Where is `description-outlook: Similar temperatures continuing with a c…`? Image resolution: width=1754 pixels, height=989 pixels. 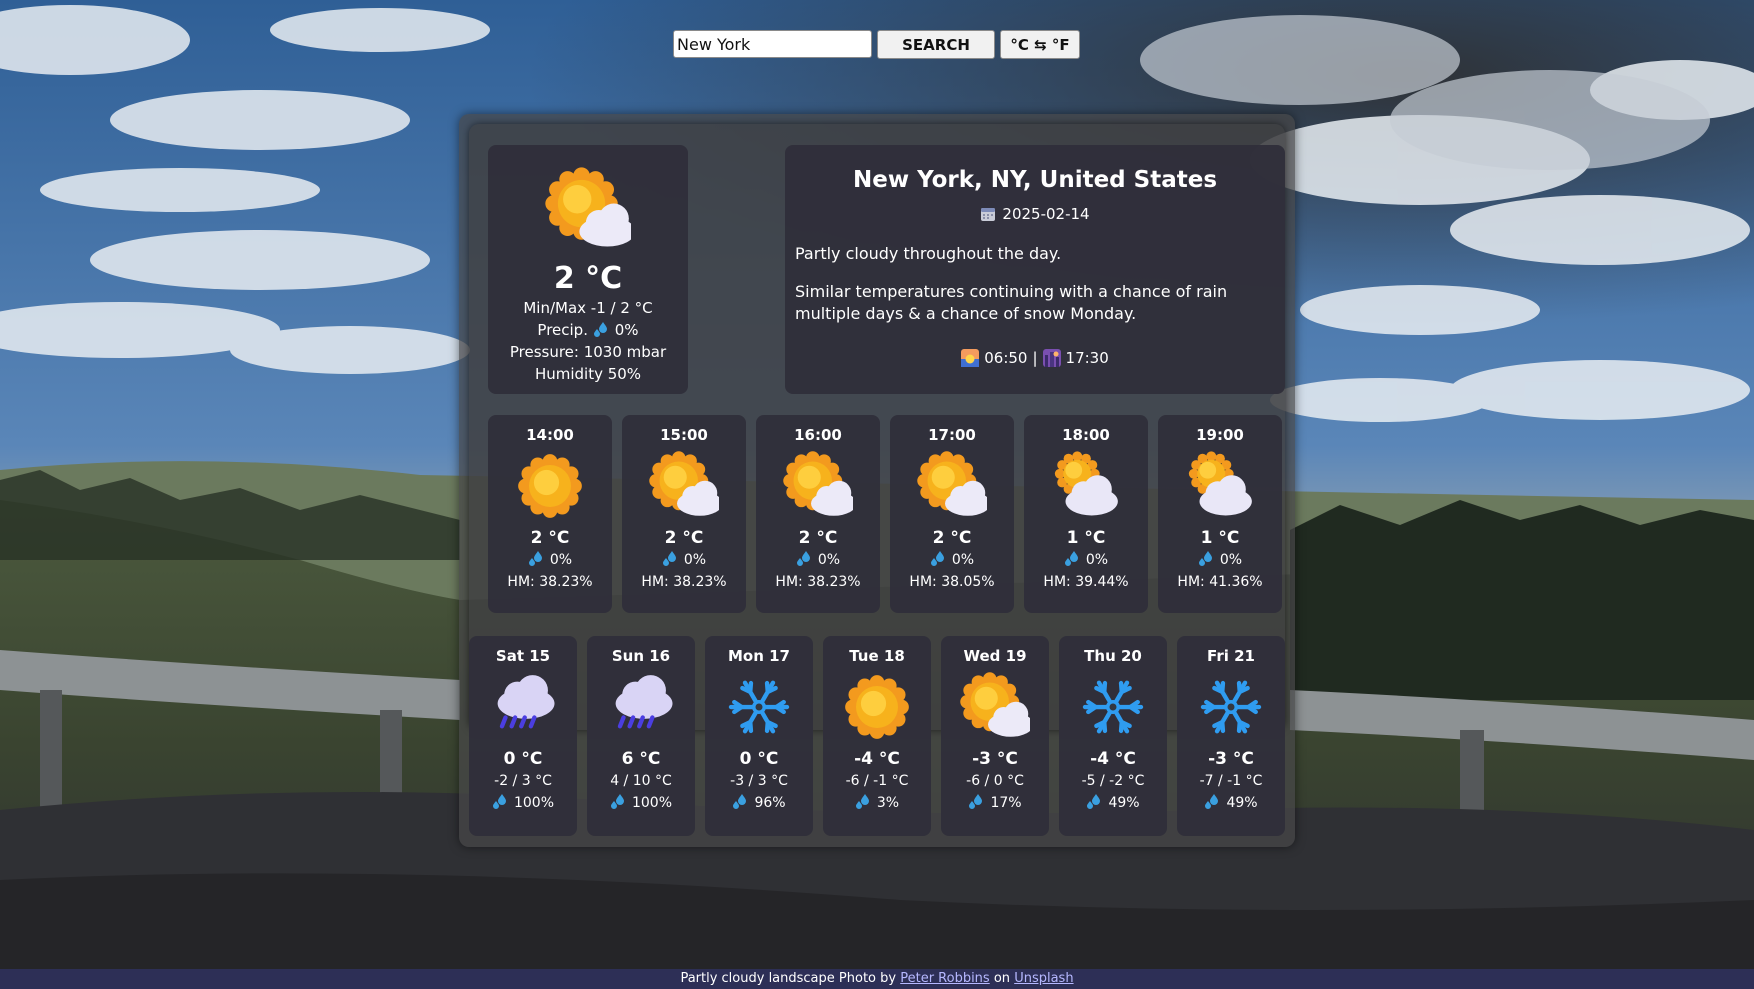 description-outlook: Similar temperatures continuing with a c… is located at coordinates (1011, 302).